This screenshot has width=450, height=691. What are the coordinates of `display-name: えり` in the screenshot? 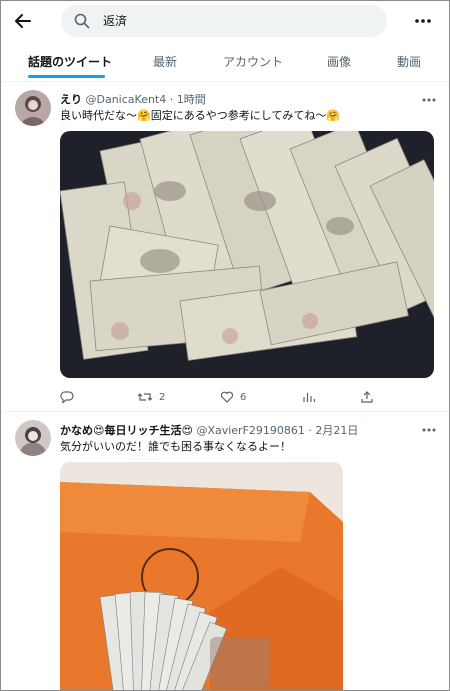 It's located at (71, 99).